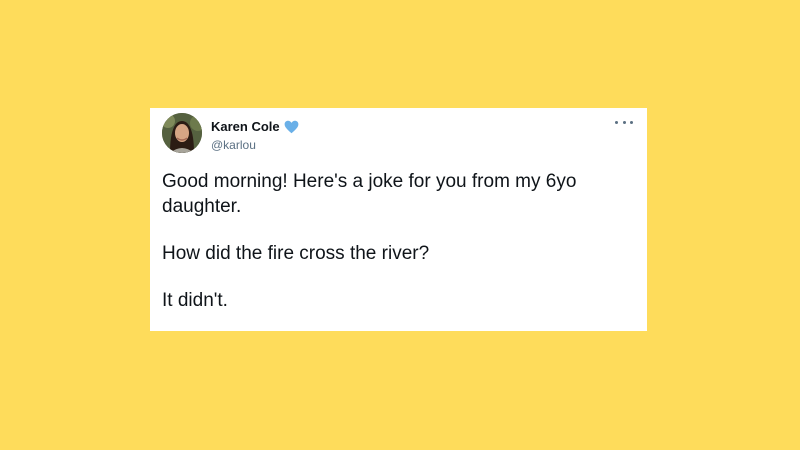 Image resolution: width=800 pixels, height=450 pixels. Describe the element at coordinates (195, 300) in the screenshot. I see `tweet-paragraph: It didn't.` at that location.